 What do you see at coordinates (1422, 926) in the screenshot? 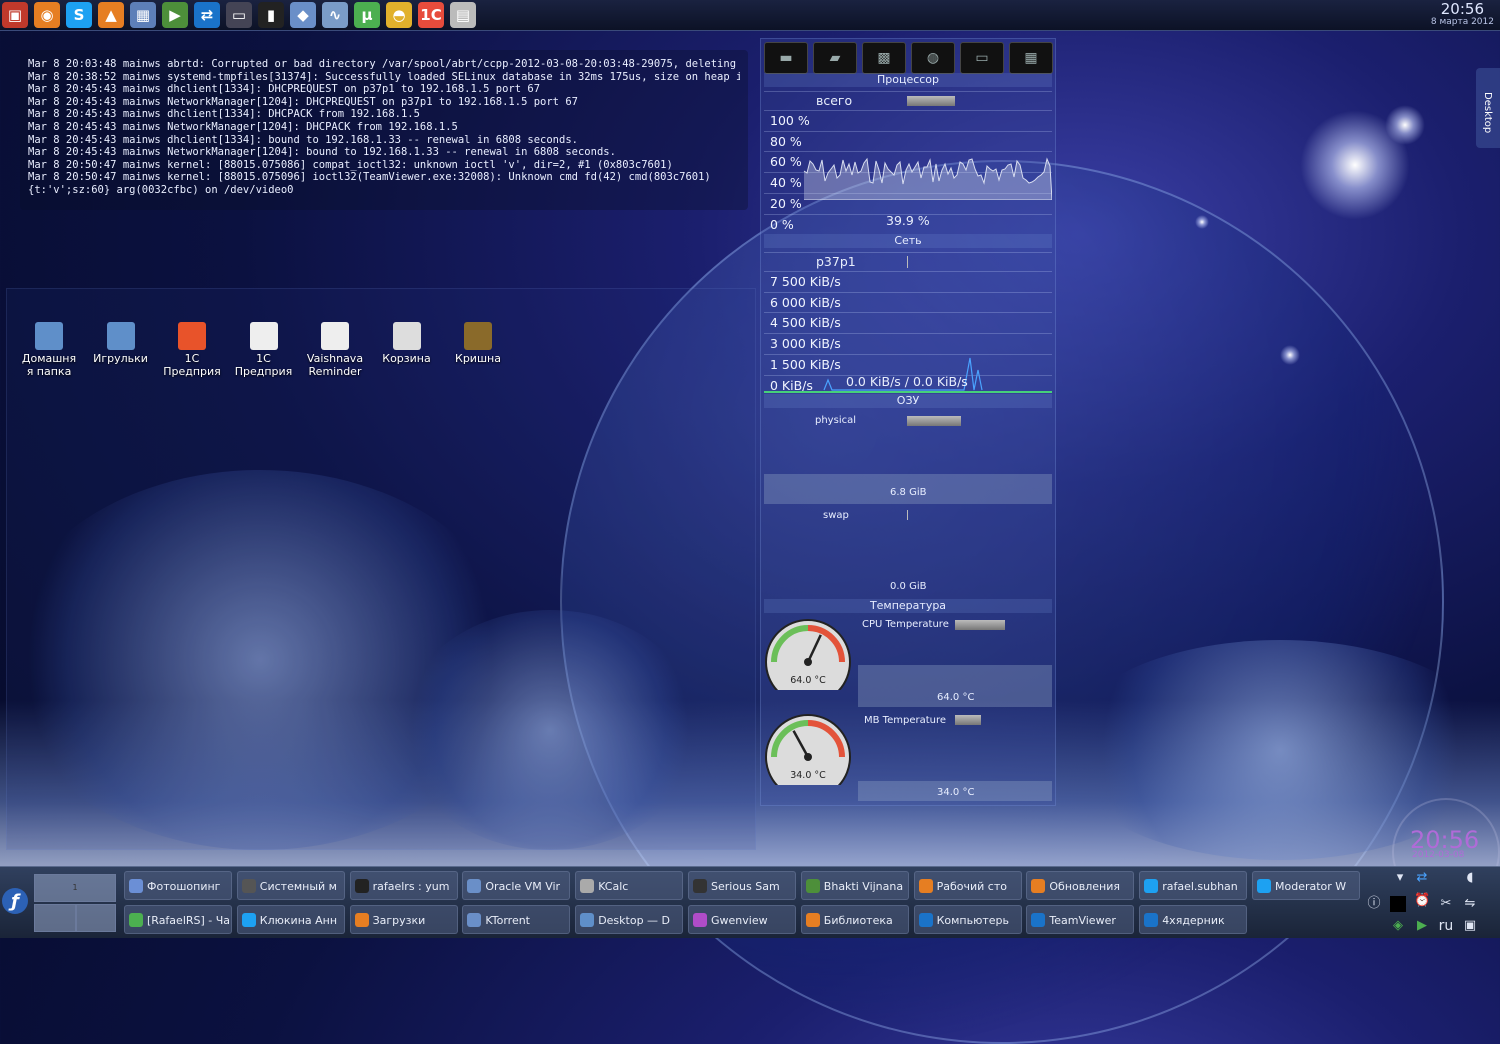
I see `play-tray-icon: ▶` at bounding box center [1422, 926].